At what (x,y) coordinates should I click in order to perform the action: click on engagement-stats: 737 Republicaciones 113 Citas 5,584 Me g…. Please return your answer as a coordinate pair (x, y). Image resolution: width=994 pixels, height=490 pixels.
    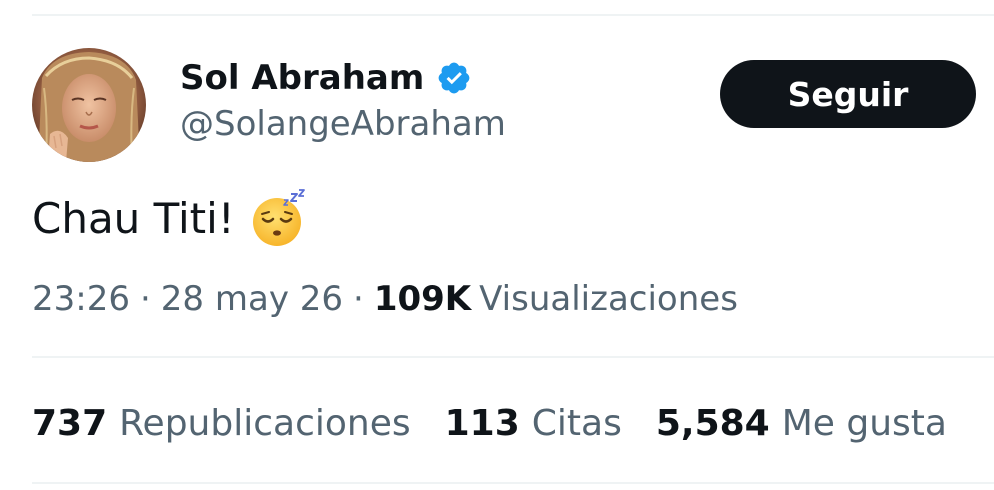
    Looking at the image, I should click on (506, 423).